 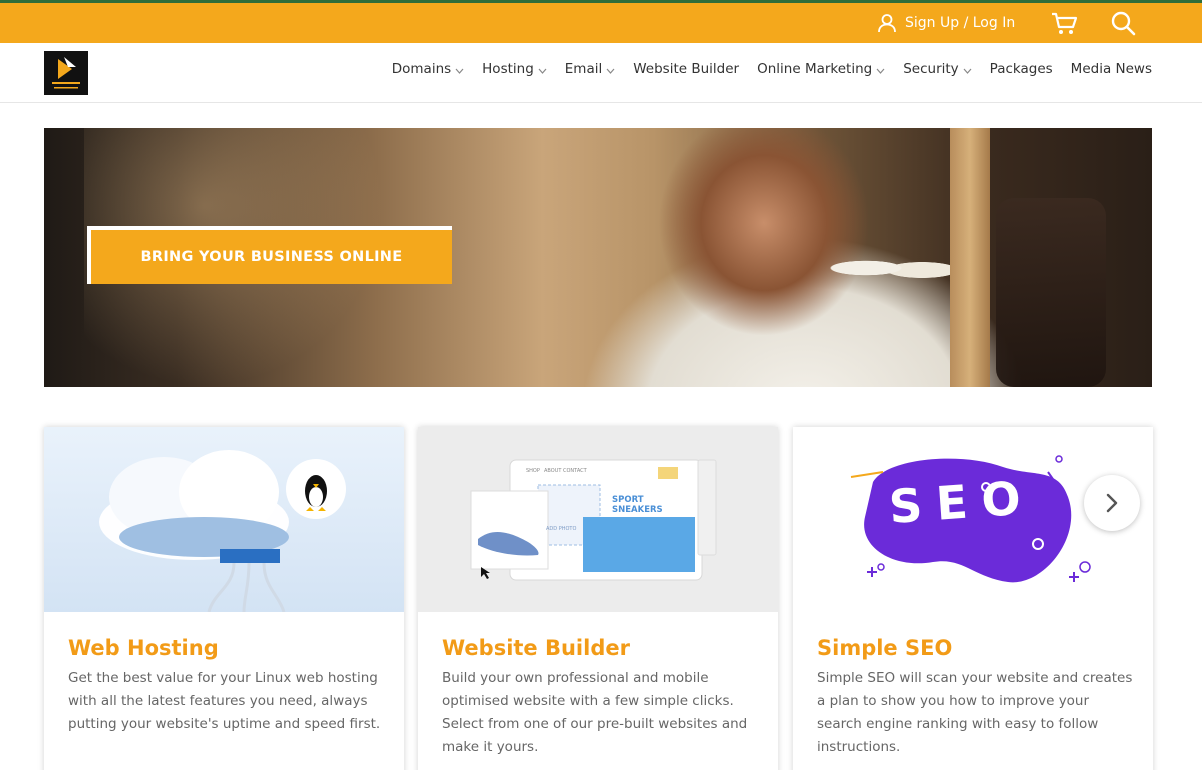 I want to click on card-title: Web Hosting, so click(x=143, y=648).